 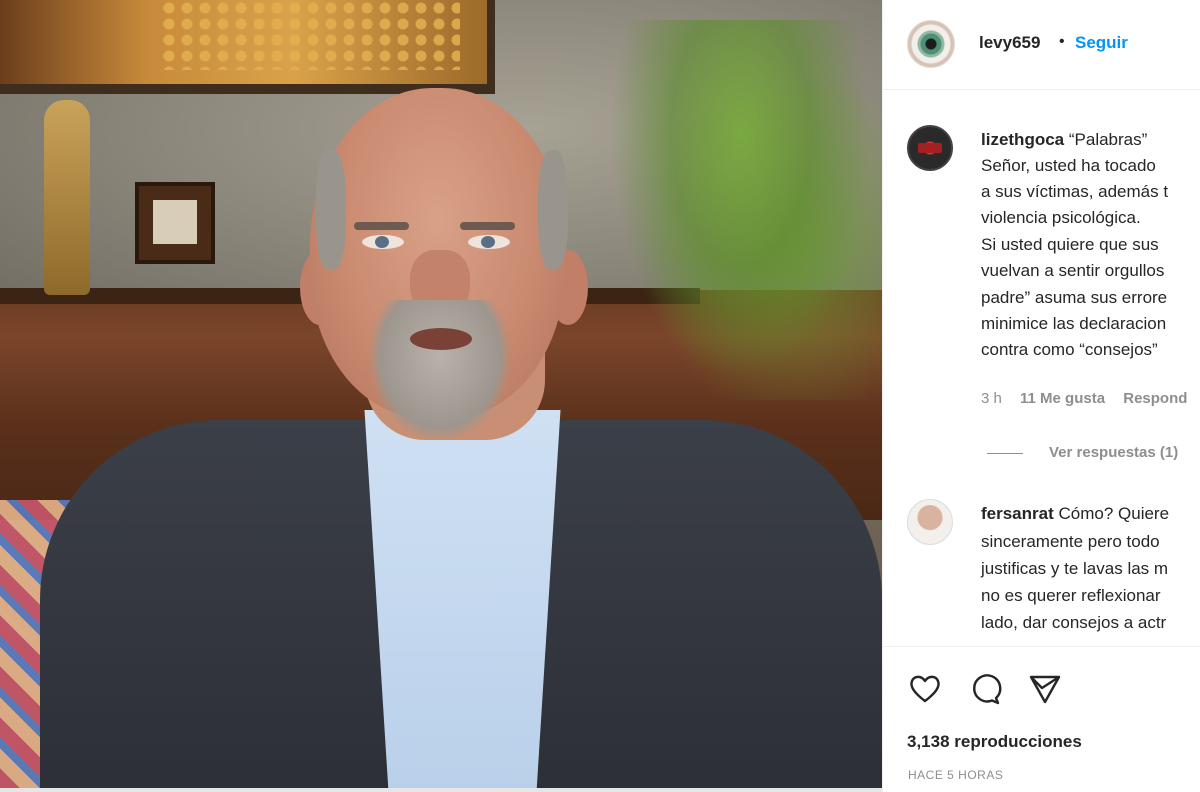 What do you see at coordinates (1017, 513) in the screenshot?
I see `commenter-username: fersanrat` at bounding box center [1017, 513].